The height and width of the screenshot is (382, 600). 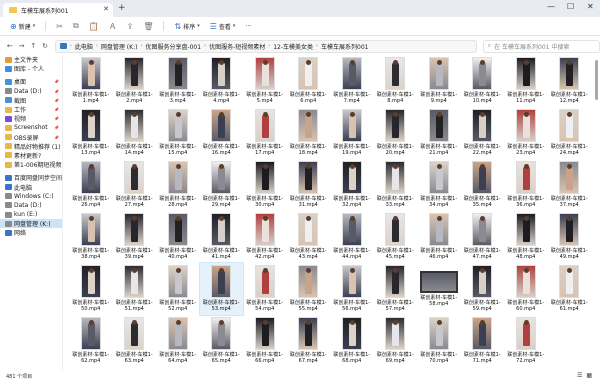 What do you see at coordinates (222, 185) in the screenshot?
I see `file-item: 联创素材-车模1-29.mp4` at bounding box center [222, 185].